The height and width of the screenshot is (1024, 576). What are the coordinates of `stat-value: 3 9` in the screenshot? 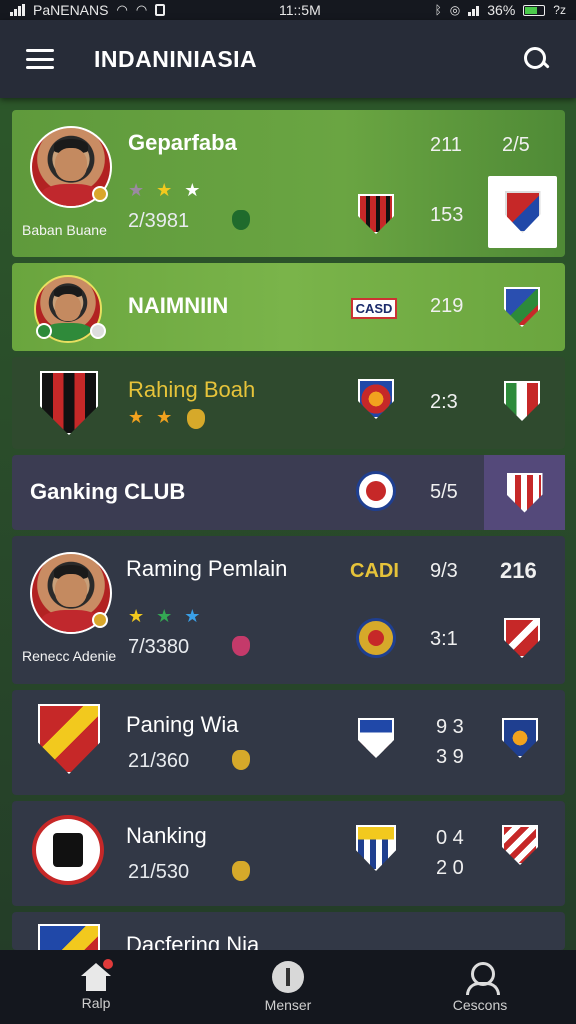 It's located at (450, 757).